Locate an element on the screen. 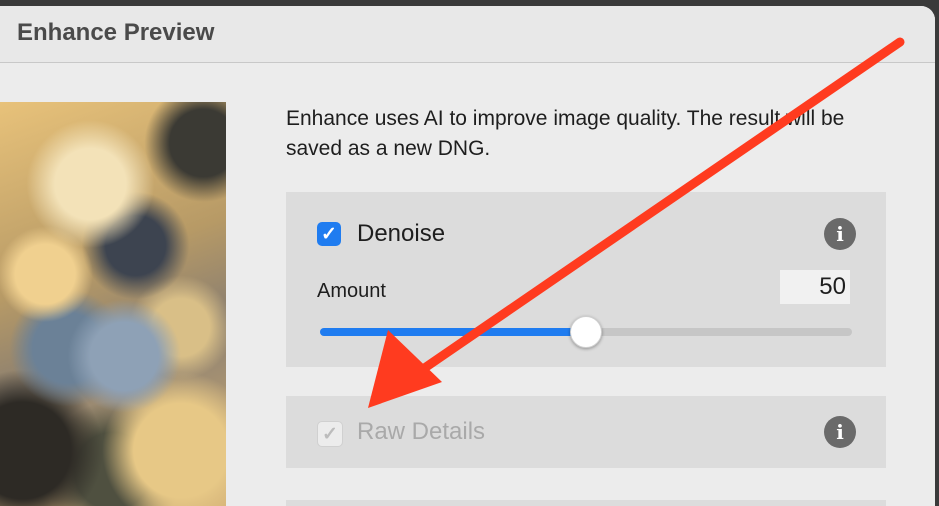 This screenshot has width=939, height=506. amount-slider-thumb is located at coordinates (586, 332).